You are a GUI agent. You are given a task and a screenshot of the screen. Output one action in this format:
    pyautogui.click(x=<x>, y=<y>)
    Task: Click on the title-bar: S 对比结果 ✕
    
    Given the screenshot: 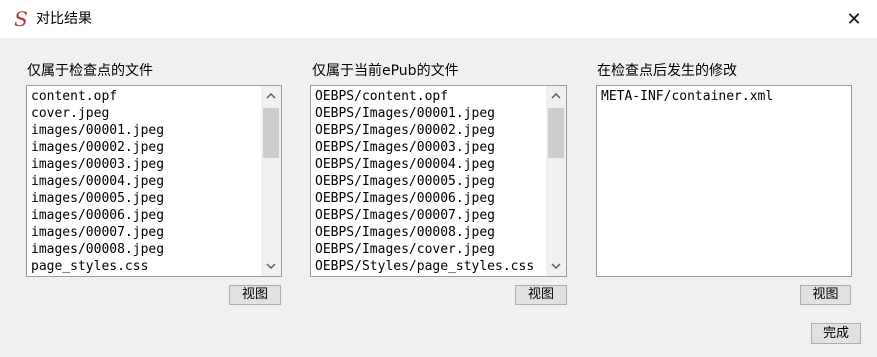 What is the action you would take?
    pyautogui.click(x=438, y=19)
    